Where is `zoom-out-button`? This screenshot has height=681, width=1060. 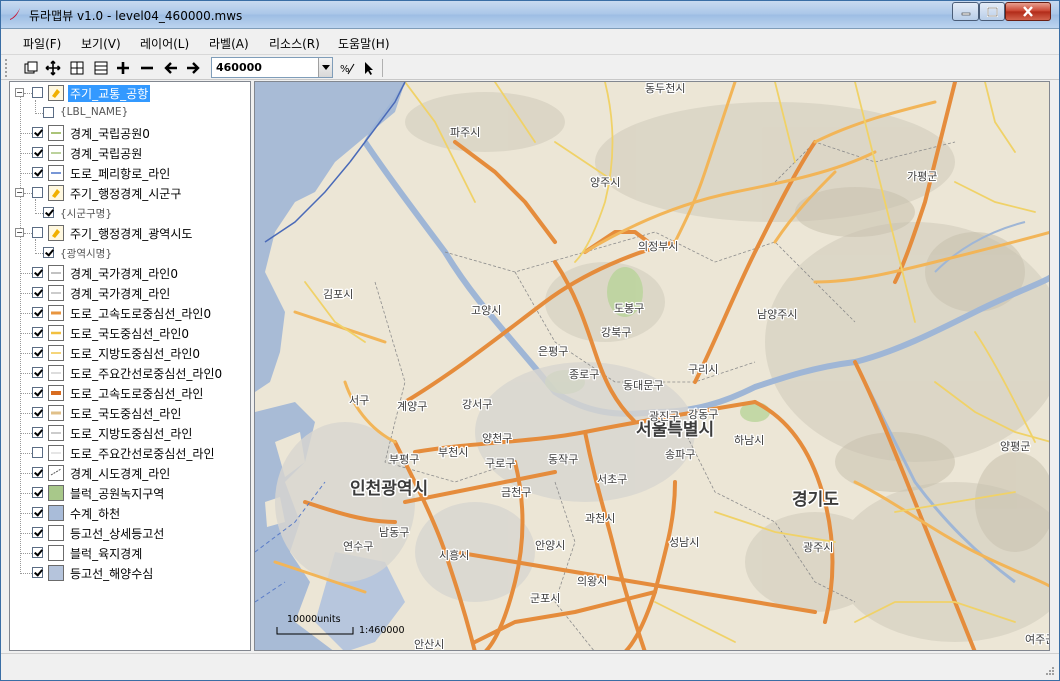 zoom-out-button is located at coordinates (147, 68).